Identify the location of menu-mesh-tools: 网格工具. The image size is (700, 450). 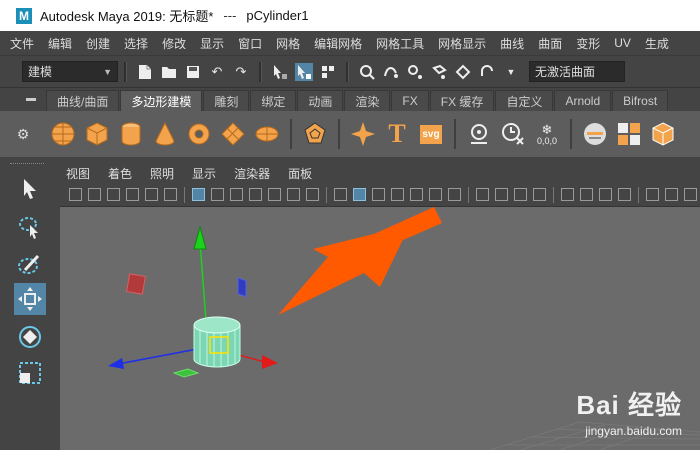
(400, 43).